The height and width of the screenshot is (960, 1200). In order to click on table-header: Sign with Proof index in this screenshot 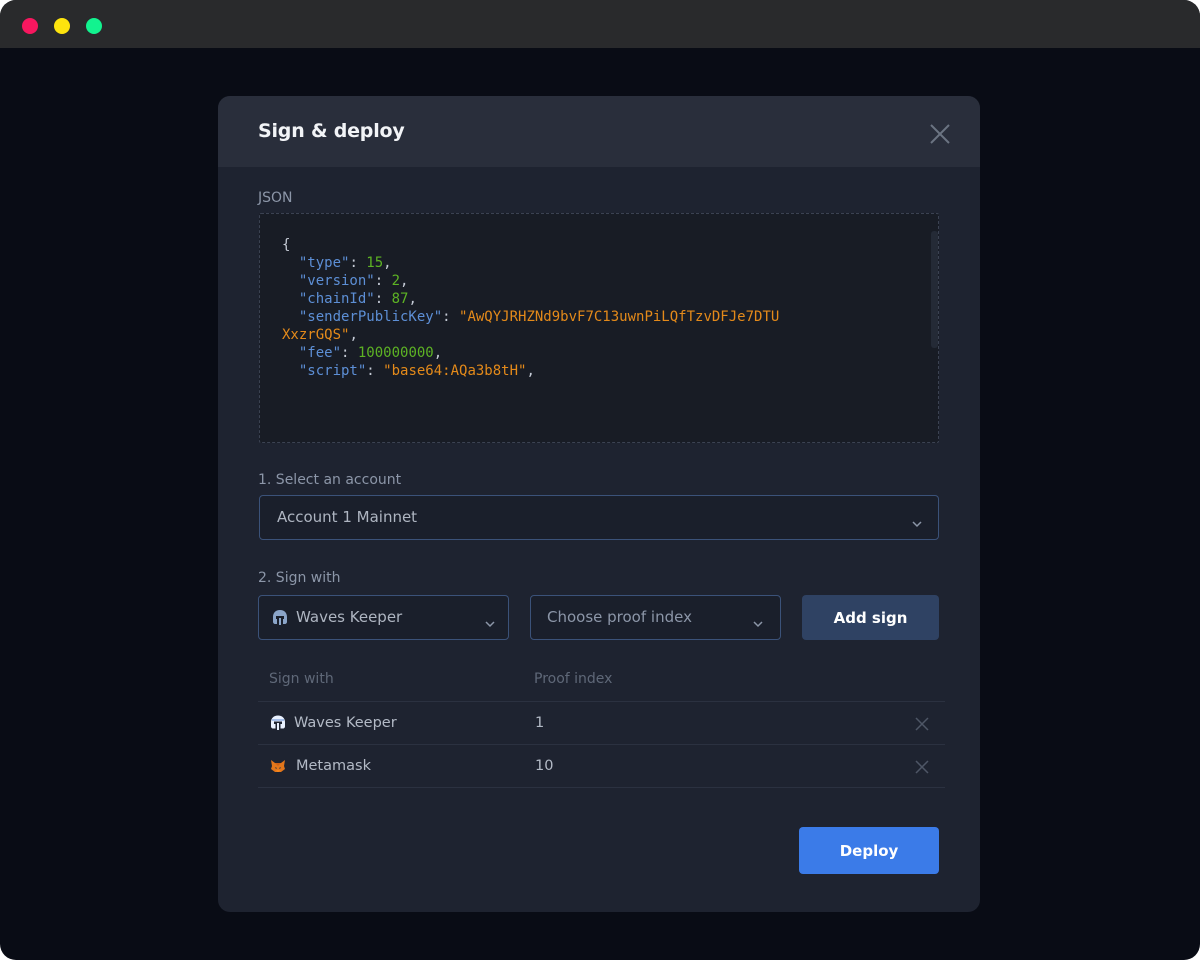, I will do `click(601, 681)`.